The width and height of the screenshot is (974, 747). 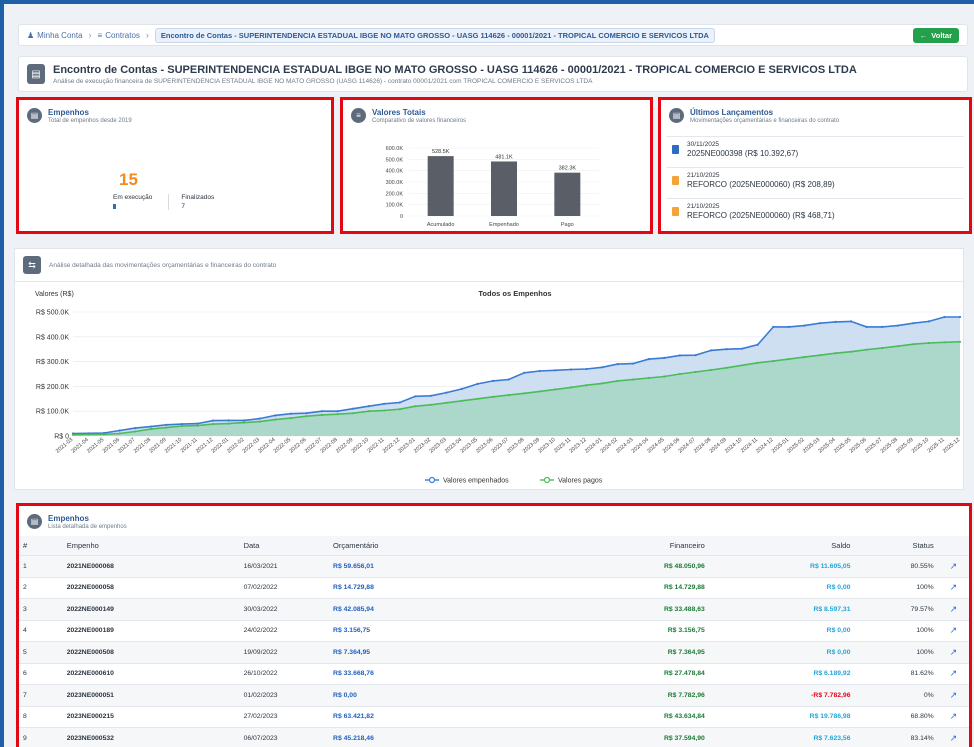 What do you see at coordinates (504, 157) in the screenshot?
I see `bar-data-label: 481.1K` at bounding box center [504, 157].